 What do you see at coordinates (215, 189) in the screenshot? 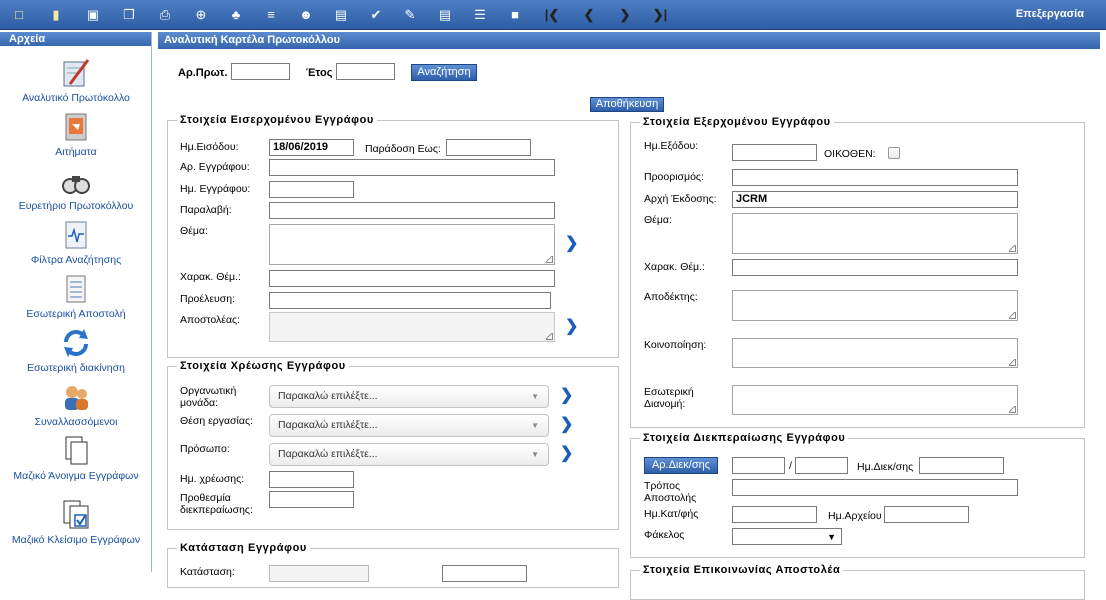
I see `doc-date-label: Ημ. Εγγράφου:` at bounding box center [215, 189].